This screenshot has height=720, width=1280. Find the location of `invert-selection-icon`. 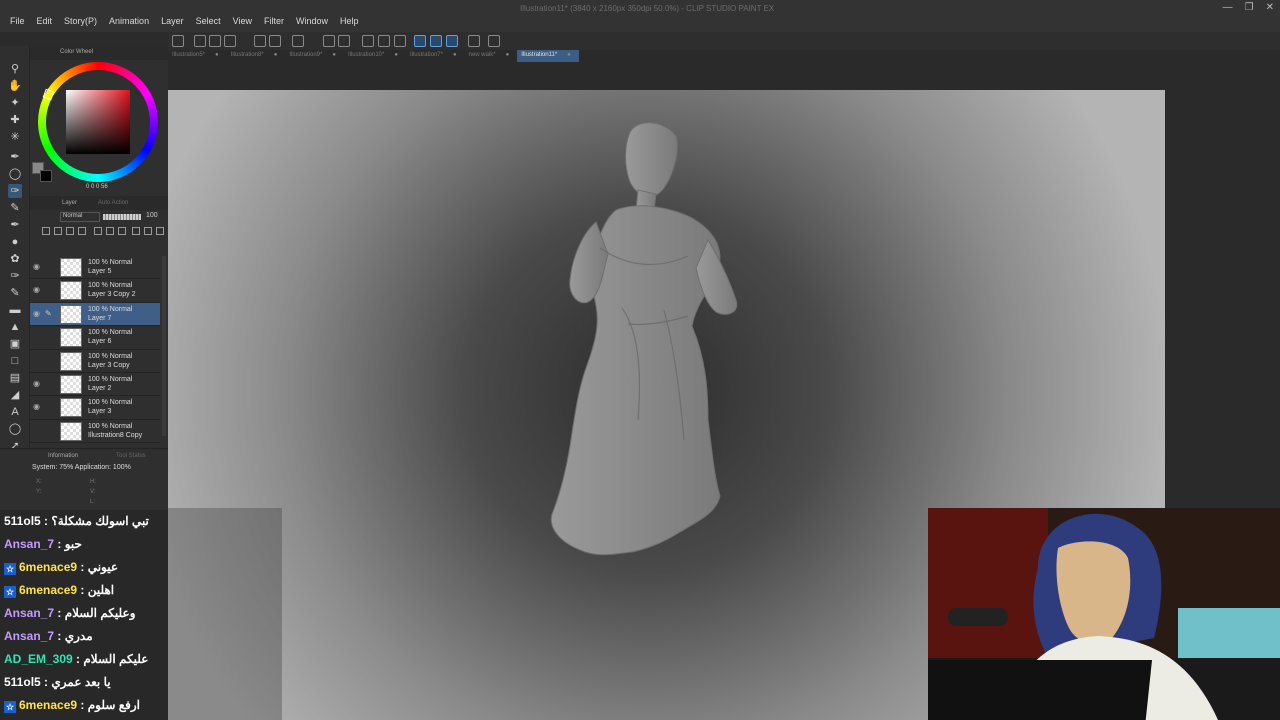

invert-selection-icon is located at coordinates (384, 41).